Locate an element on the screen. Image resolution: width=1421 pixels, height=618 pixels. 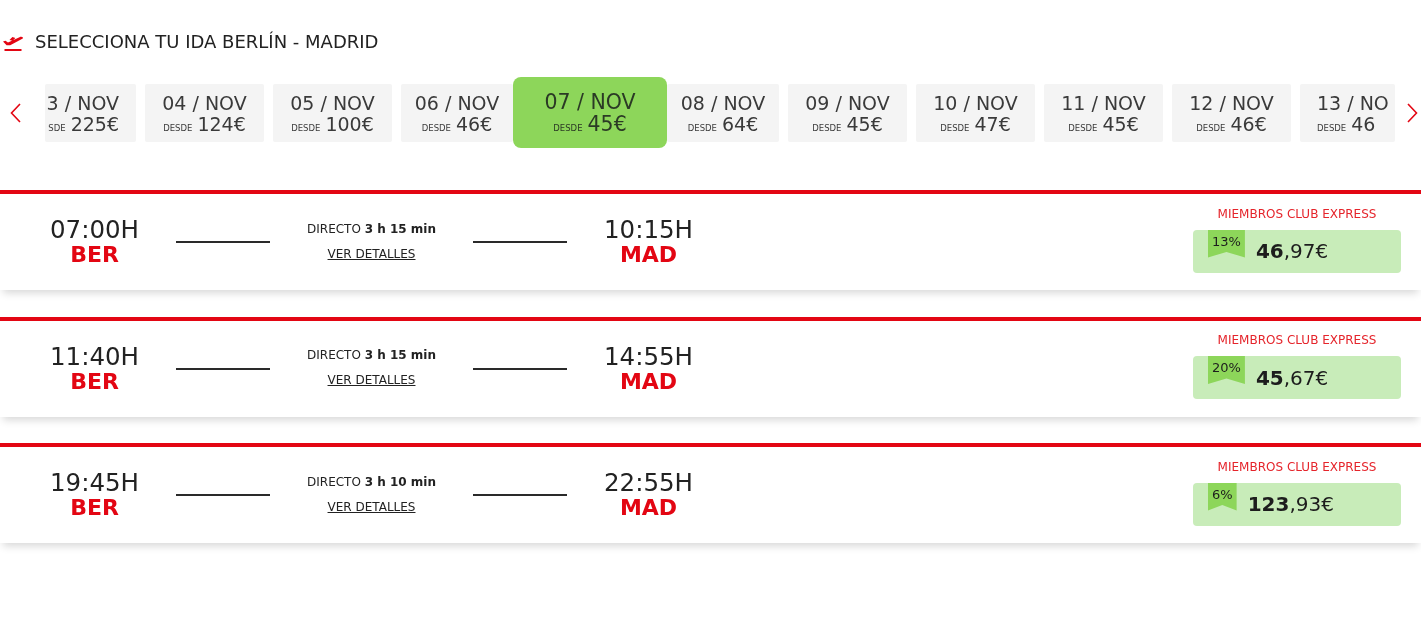
discount-ribbon: 6% is located at coordinates (1222, 496).